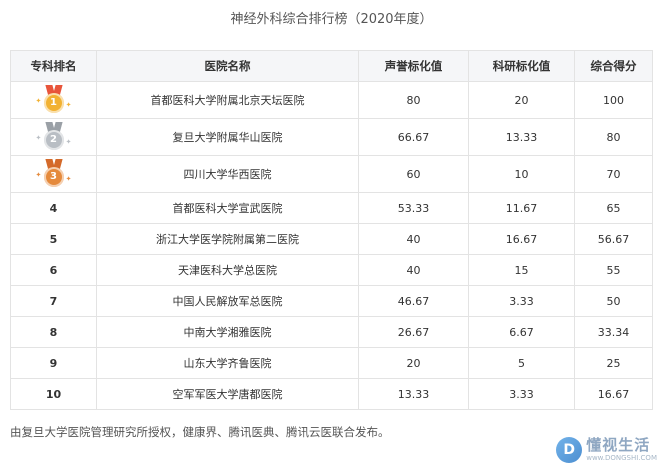  What do you see at coordinates (227, 270) in the screenshot?
I see `hospital-name-cell: 天津医科大学总医院` at bounding box center [227, 270].